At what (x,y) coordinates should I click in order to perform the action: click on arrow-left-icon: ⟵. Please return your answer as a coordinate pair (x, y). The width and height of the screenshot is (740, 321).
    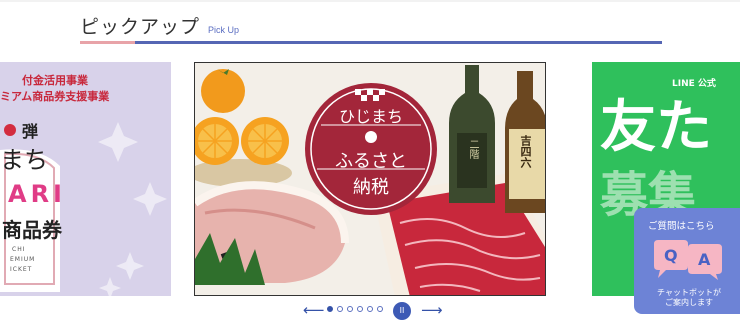
    Looking at the image, I should click on (314, 310).